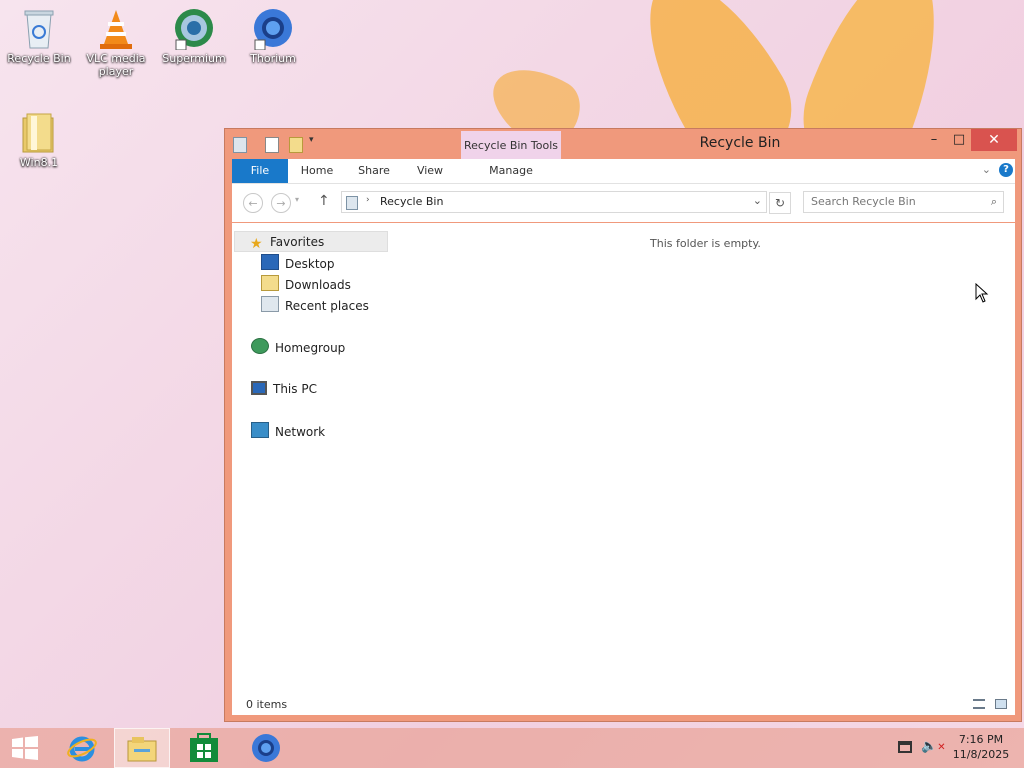  What do you see at coordinates (430, 171) in the screenshot?
I see `tab-view: View` at bounding box center [430, 171].